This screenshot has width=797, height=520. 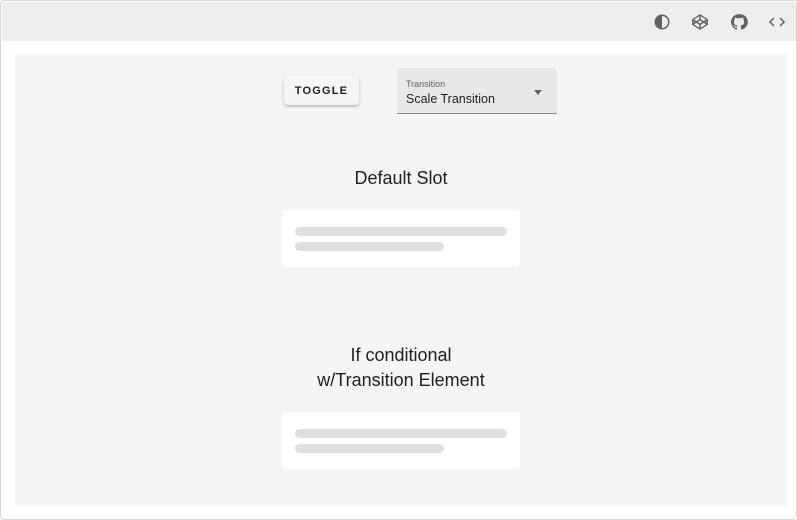 What do you see at coordinates (538, 92) in the screenshot?
I see `caret-down-icon` at bounding box center [538, 92].